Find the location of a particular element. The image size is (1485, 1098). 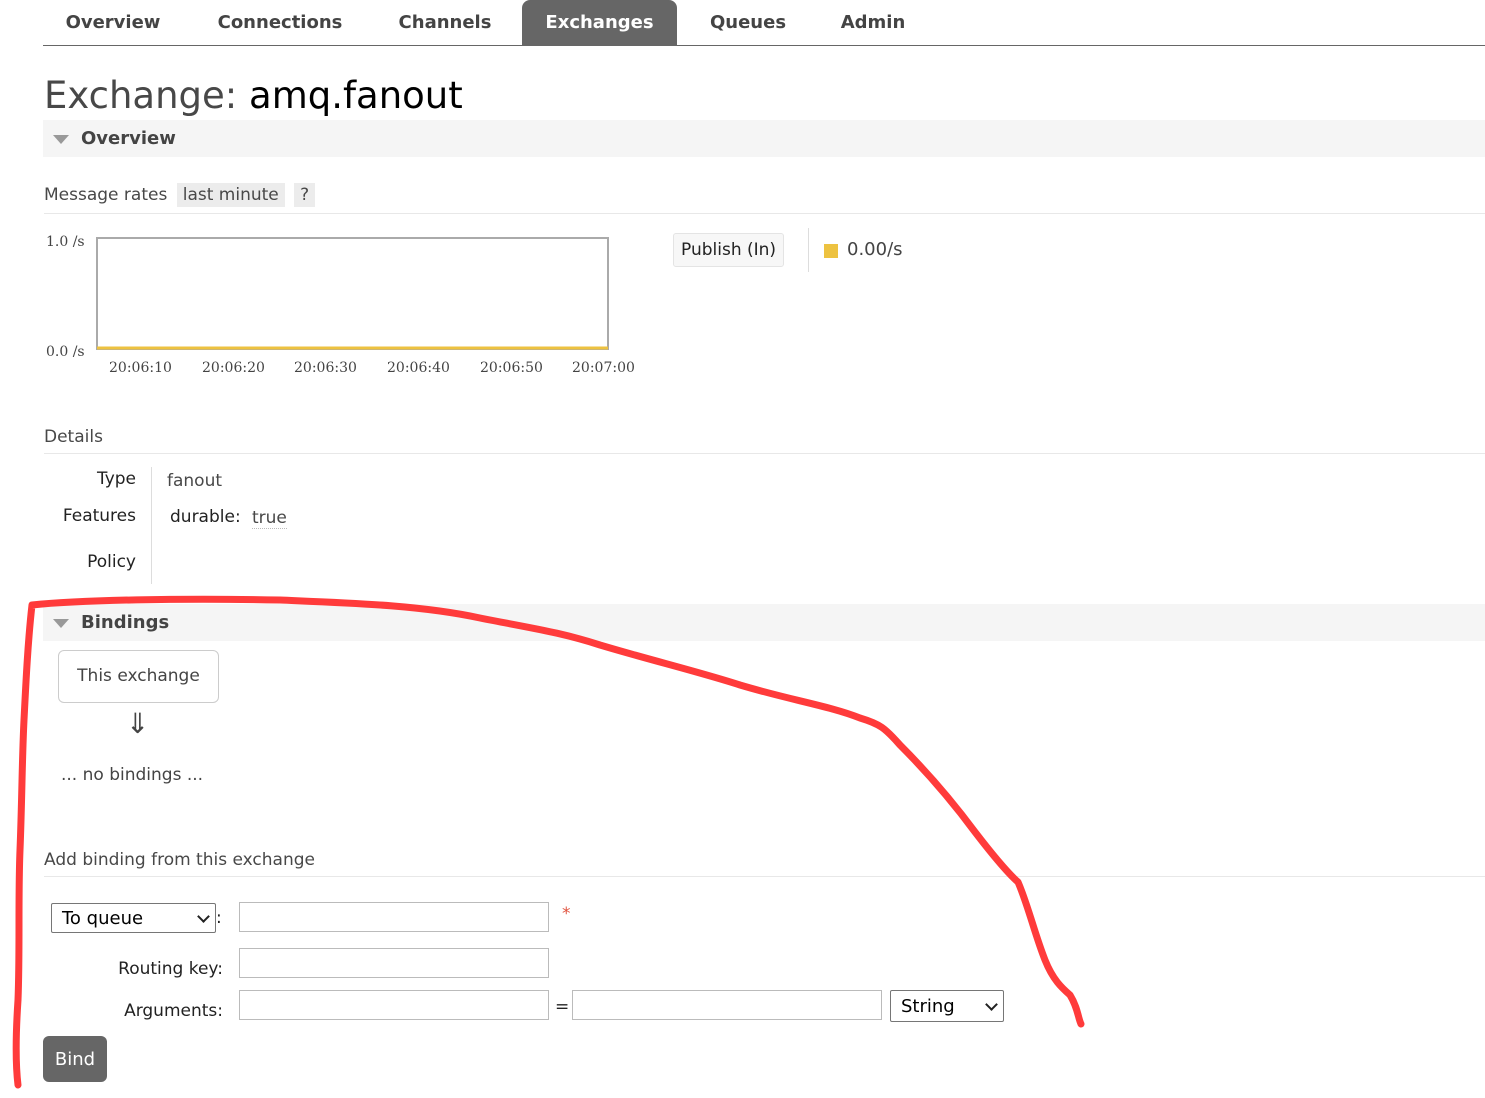

this-exchange-box: This exchange is located at coordinates (138, 676).